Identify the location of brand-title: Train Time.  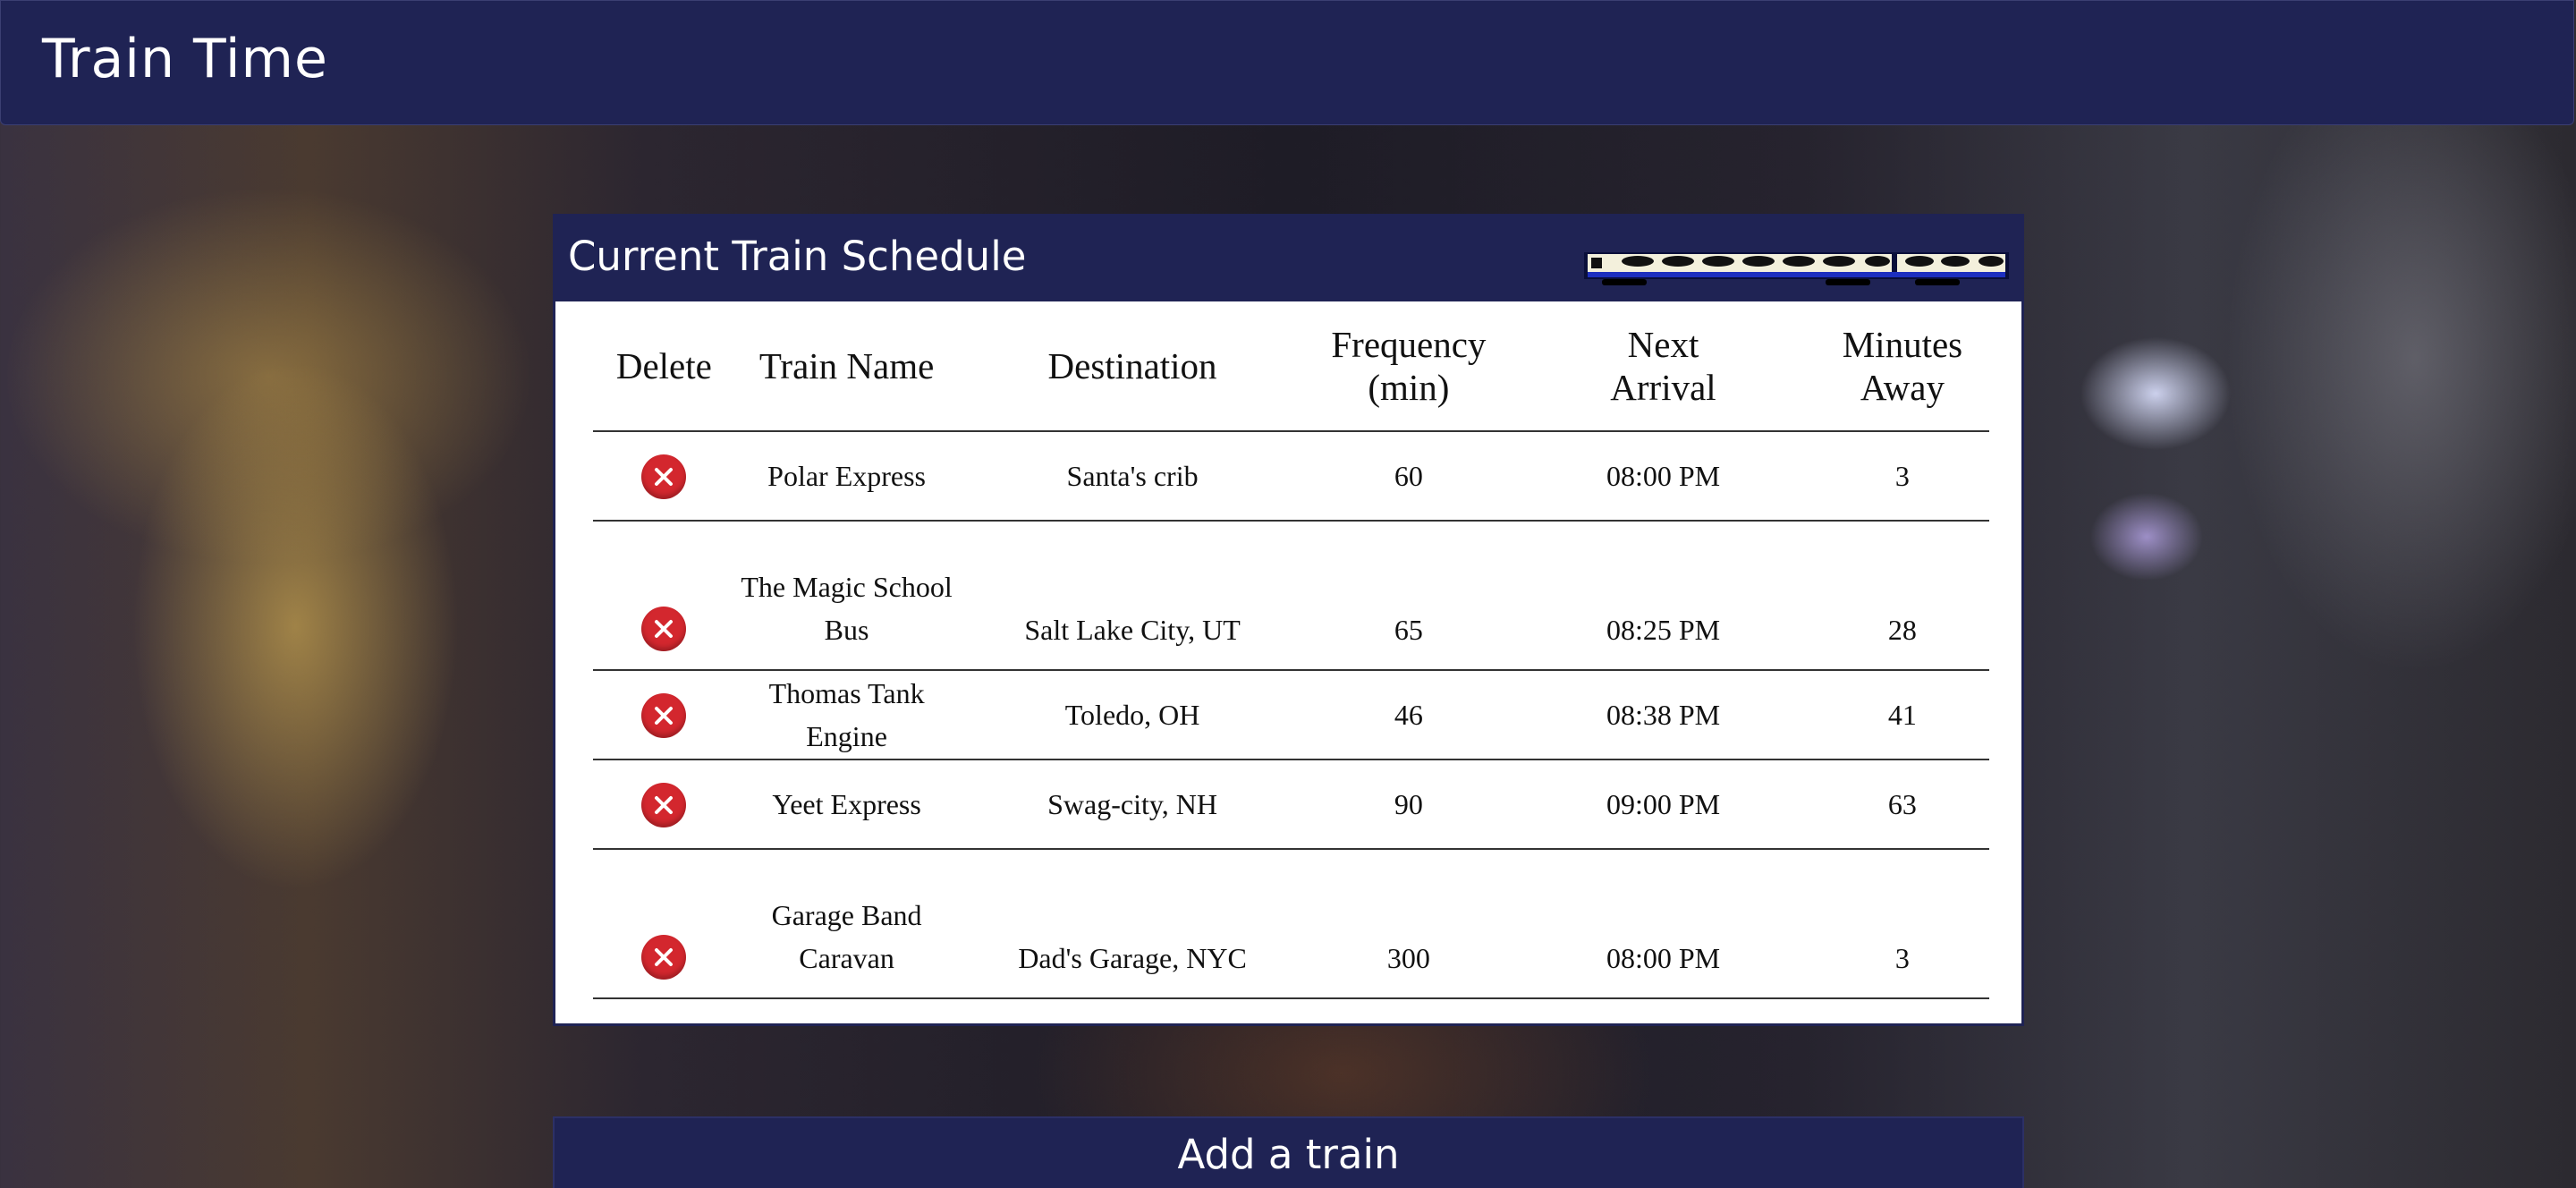
(185, 59).